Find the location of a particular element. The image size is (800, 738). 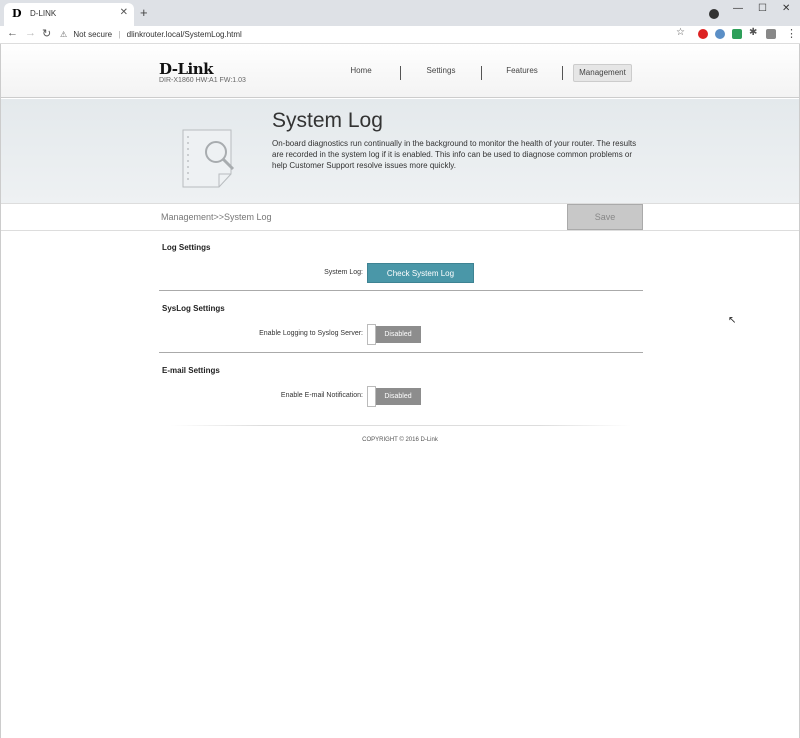

system-log-label: System Log: is located at coordinates (343, 272).